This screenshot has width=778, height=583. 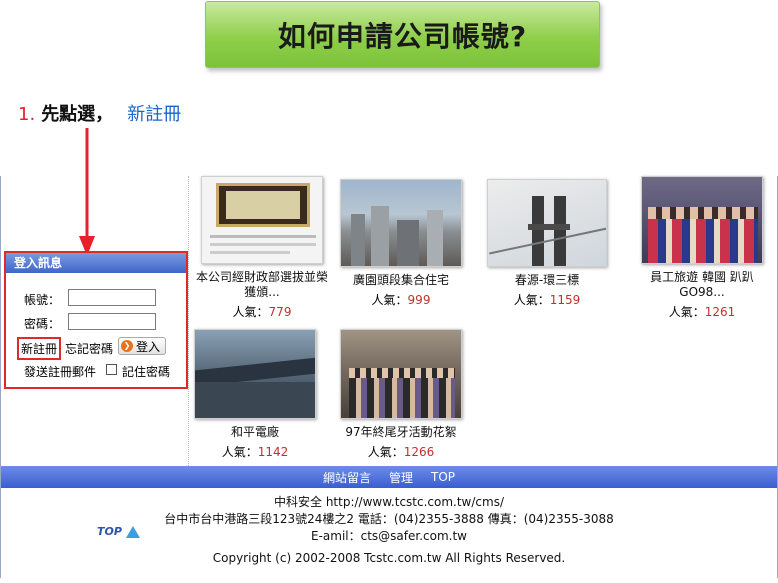 What do you see at coordinates (42, 300) in the screenshot?
I see `account-label: 帳號：` at bounding box center [42, 300].